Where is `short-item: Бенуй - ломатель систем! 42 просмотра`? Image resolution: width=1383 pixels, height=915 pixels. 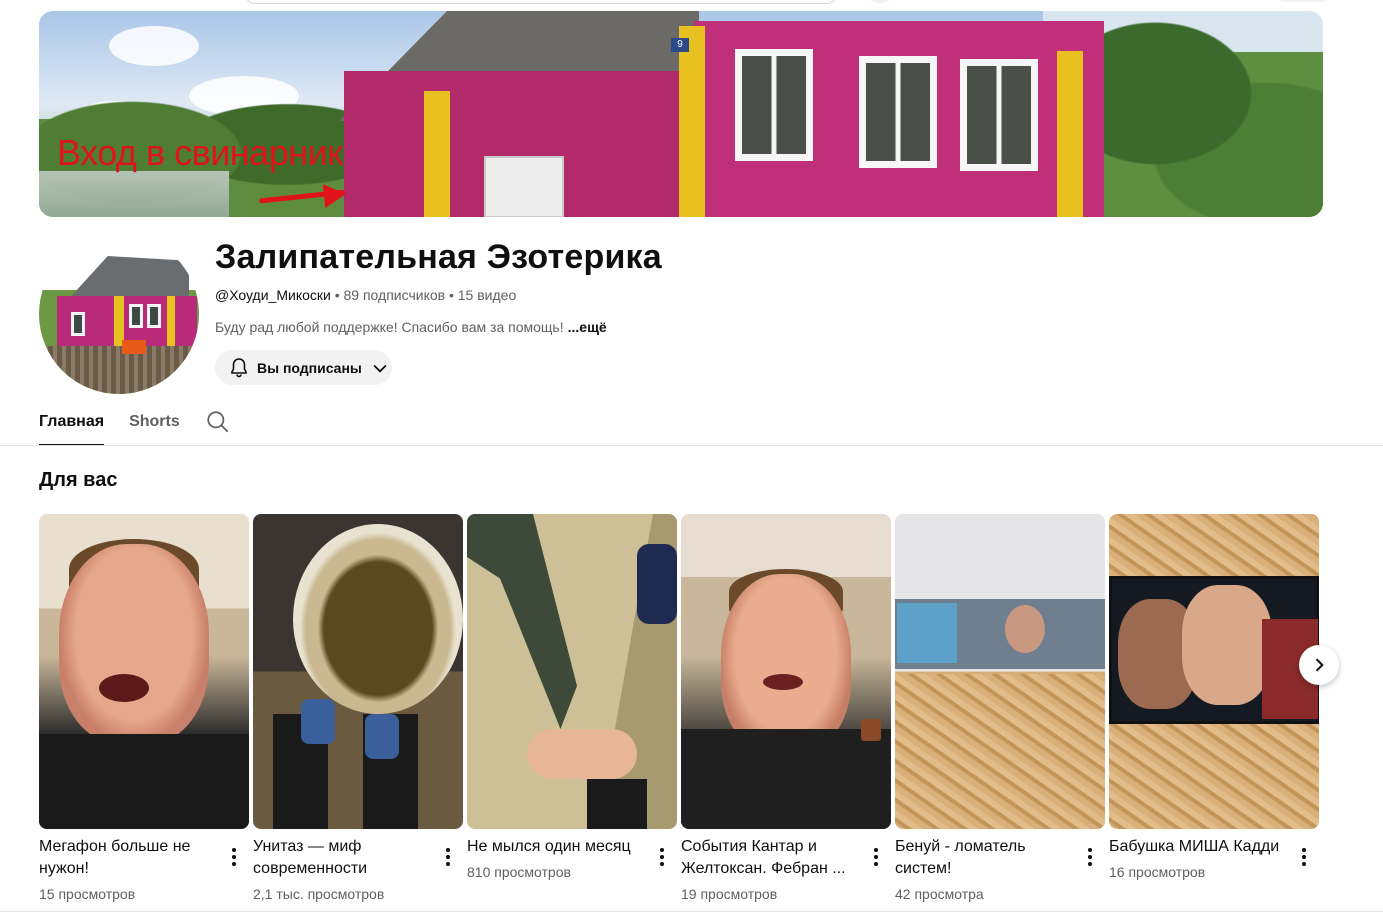
short-item: Бенуй - ломатель систем! 42 просмотра is located at coordinates (1000, 708).